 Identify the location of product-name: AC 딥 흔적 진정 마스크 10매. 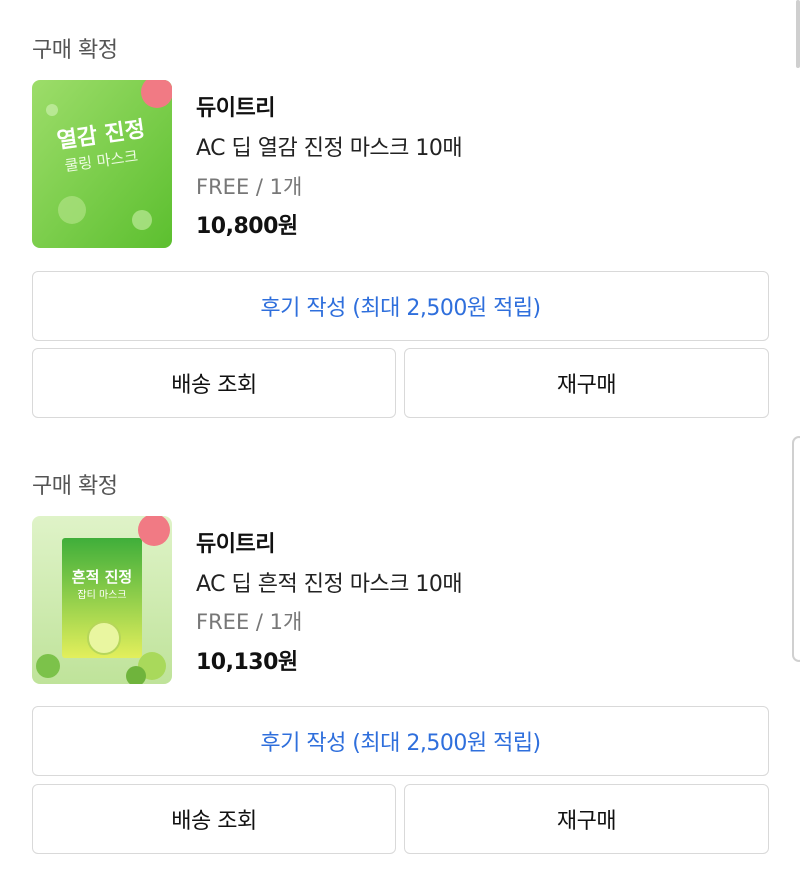
(329, 582).